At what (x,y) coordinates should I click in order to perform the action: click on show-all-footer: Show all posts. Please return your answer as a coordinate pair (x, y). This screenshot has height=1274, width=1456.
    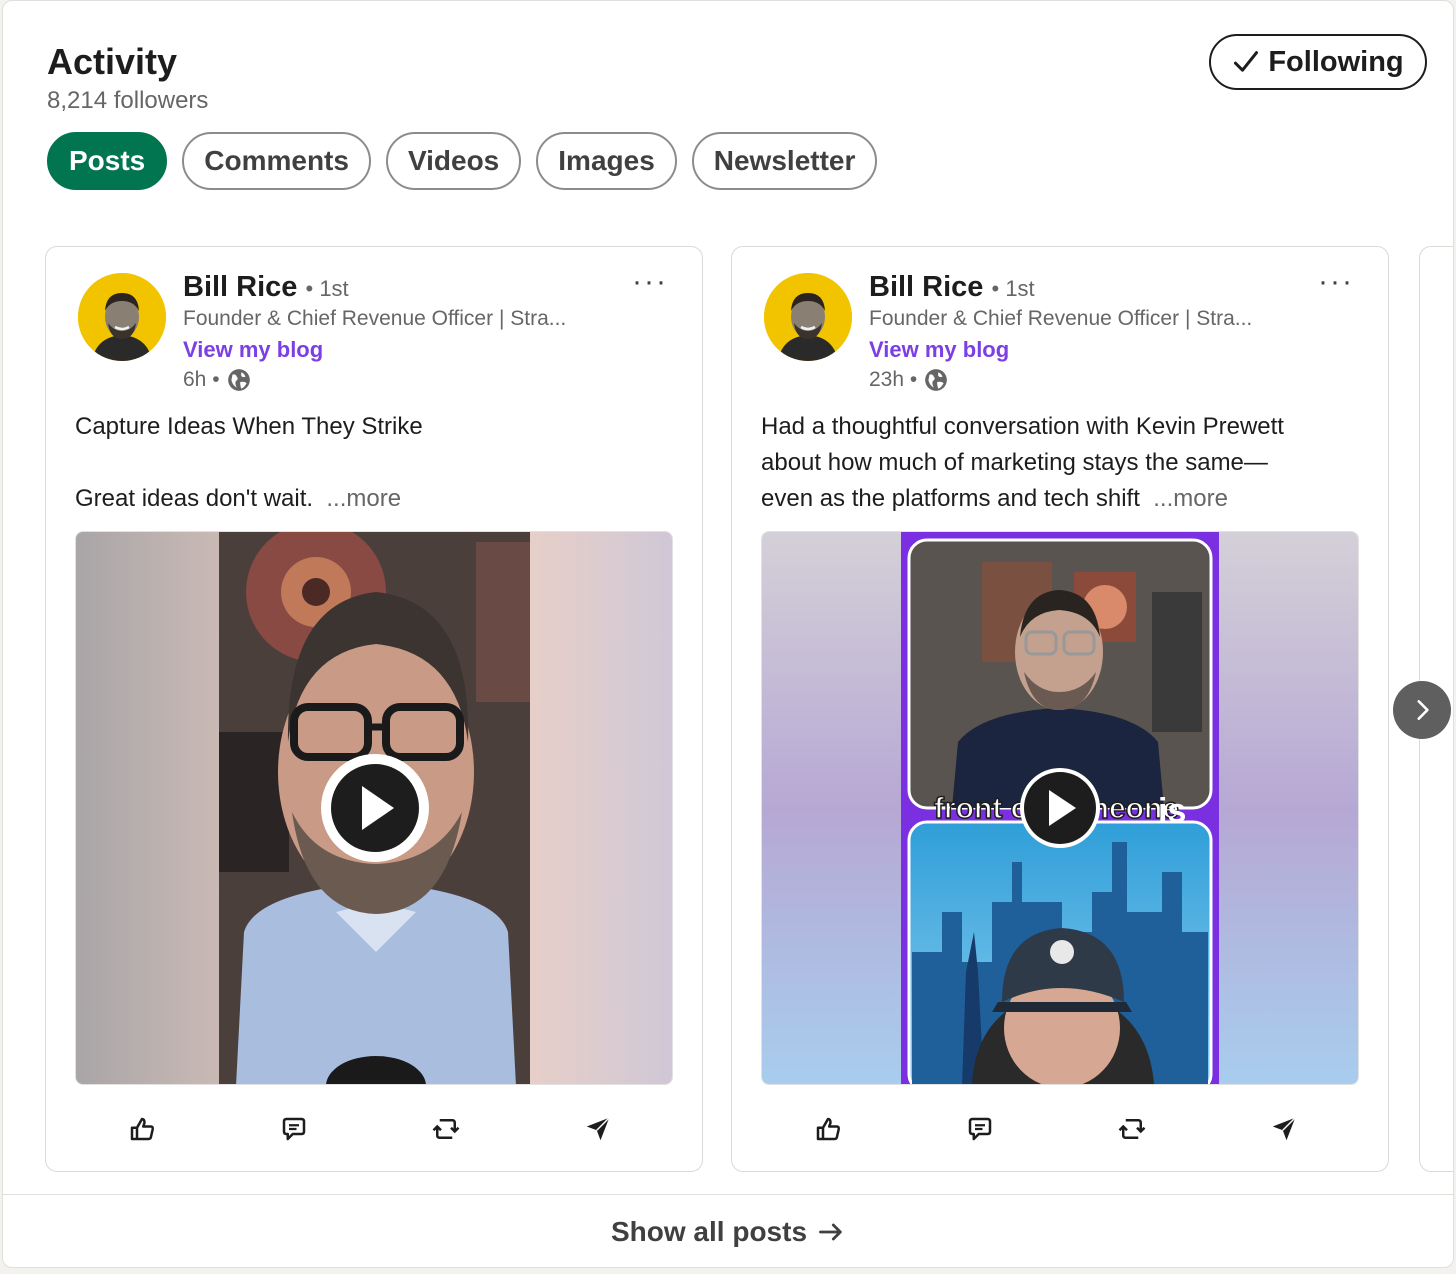
    Looking at the image, I should click on (728, 1230).